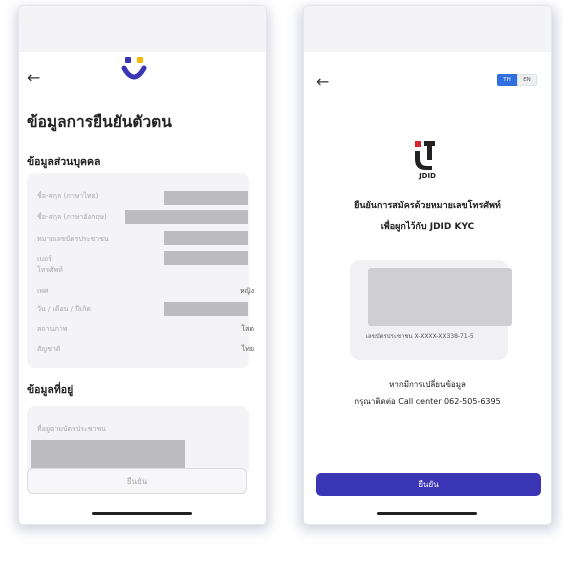 This screenshot has width=563, height=564. Describe the element at coordinates (134, 68) in the screenshot. I see `smile-logo-icon` at that location.